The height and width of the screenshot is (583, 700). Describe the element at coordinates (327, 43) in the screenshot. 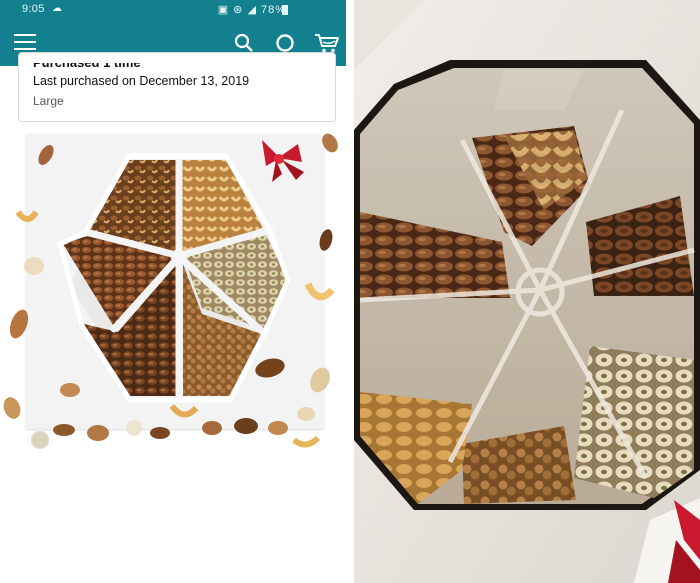

I see `cart-icon` at that location.